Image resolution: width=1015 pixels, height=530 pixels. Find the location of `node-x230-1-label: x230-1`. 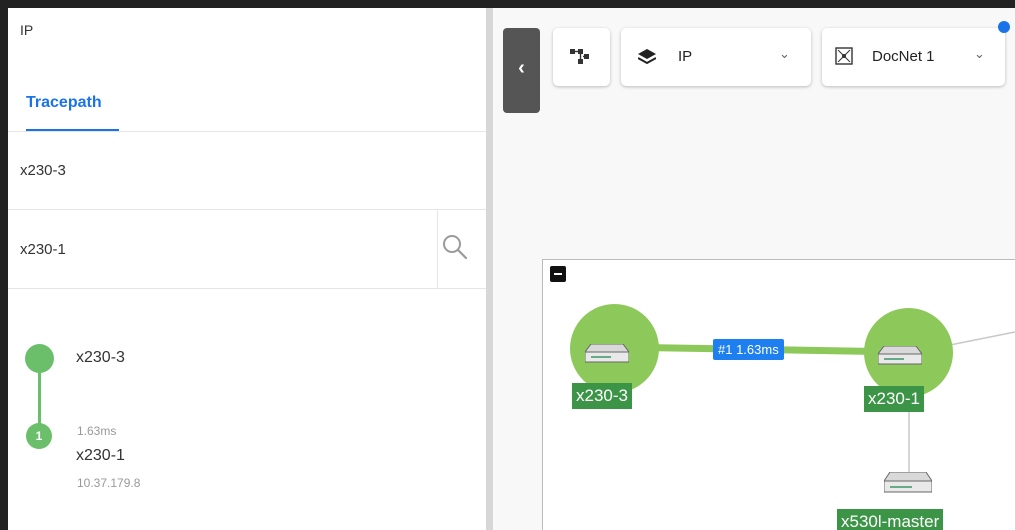

node-x230-1-label: x230-1 is located at coordinates (894, 399).